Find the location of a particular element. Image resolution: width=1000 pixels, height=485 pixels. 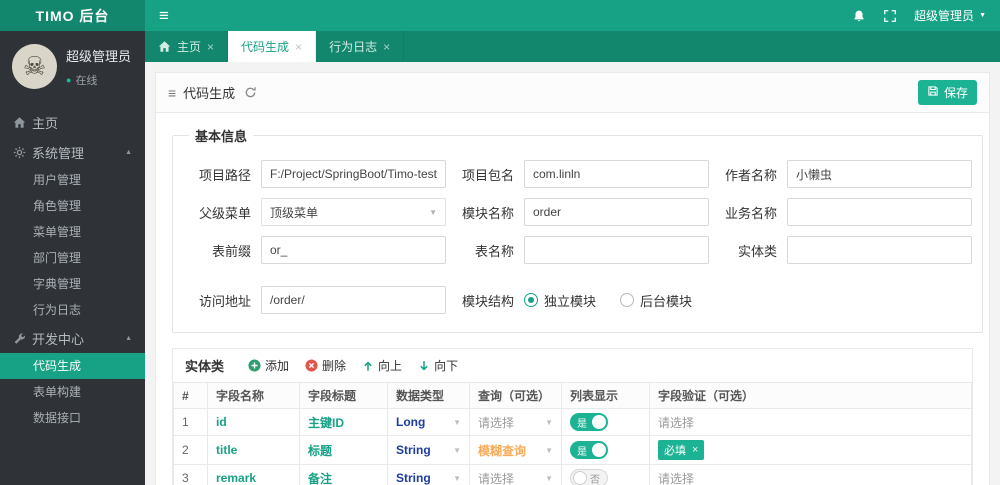

tab-code-generation: 代码生成 × is located at coordinates (272, 46).